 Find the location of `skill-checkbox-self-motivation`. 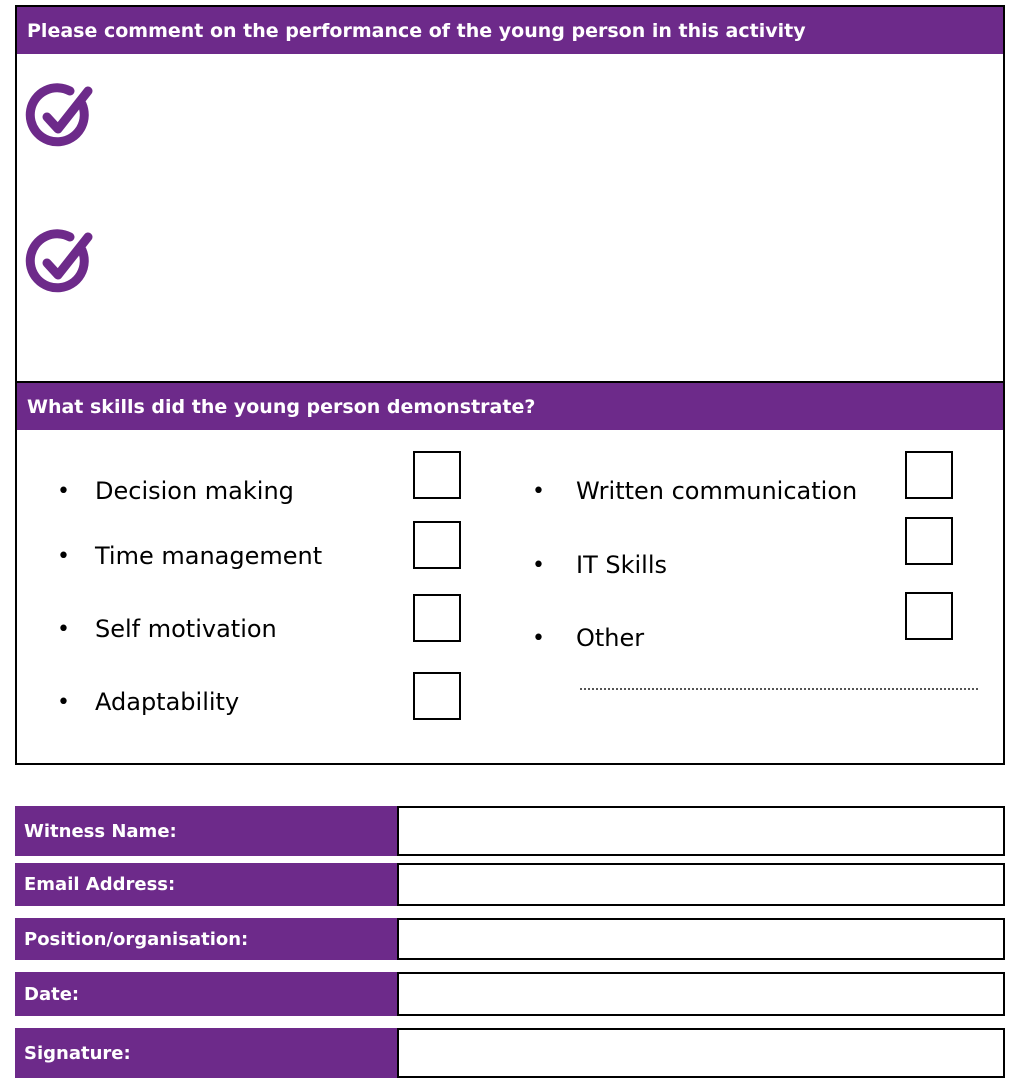

skill-checkbox-self-motivation is located at coordinates (437, 618).